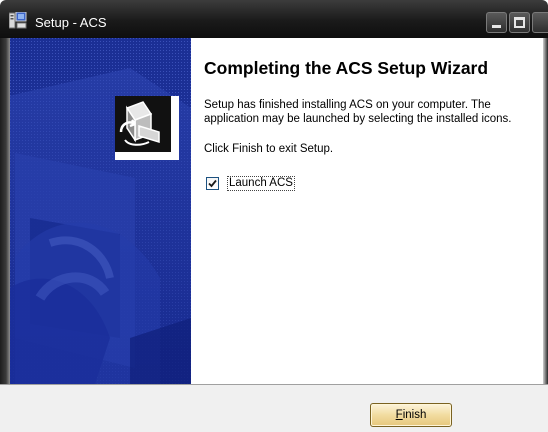  What do you see at coordinates (5, 235) in the screenshot?
I see `window-frame-left` at bounding box center [5, 235].